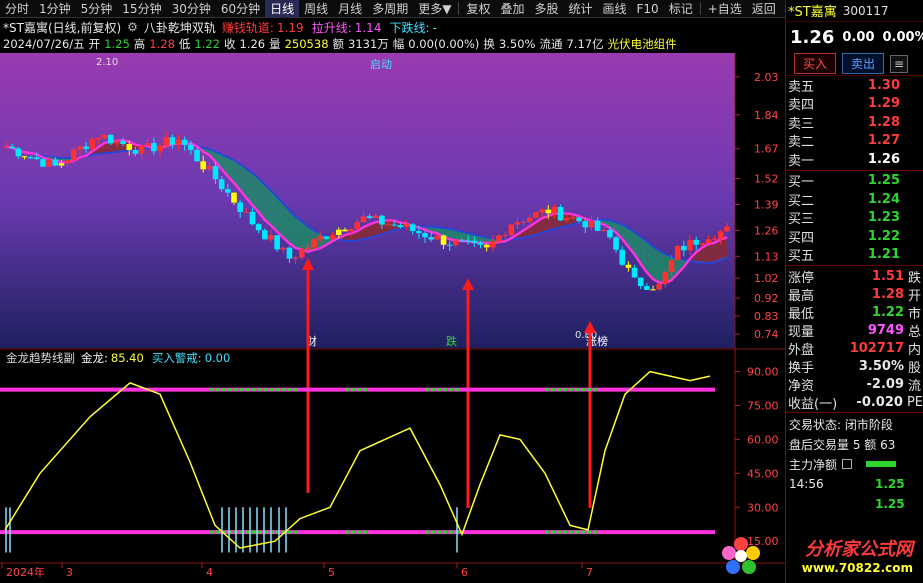 This screenshot has width=923, height=583. What do you see at coordinates (117, 44) in the screenshot?
I see `quote-open: 1.25` at bounding box center [117, 44].